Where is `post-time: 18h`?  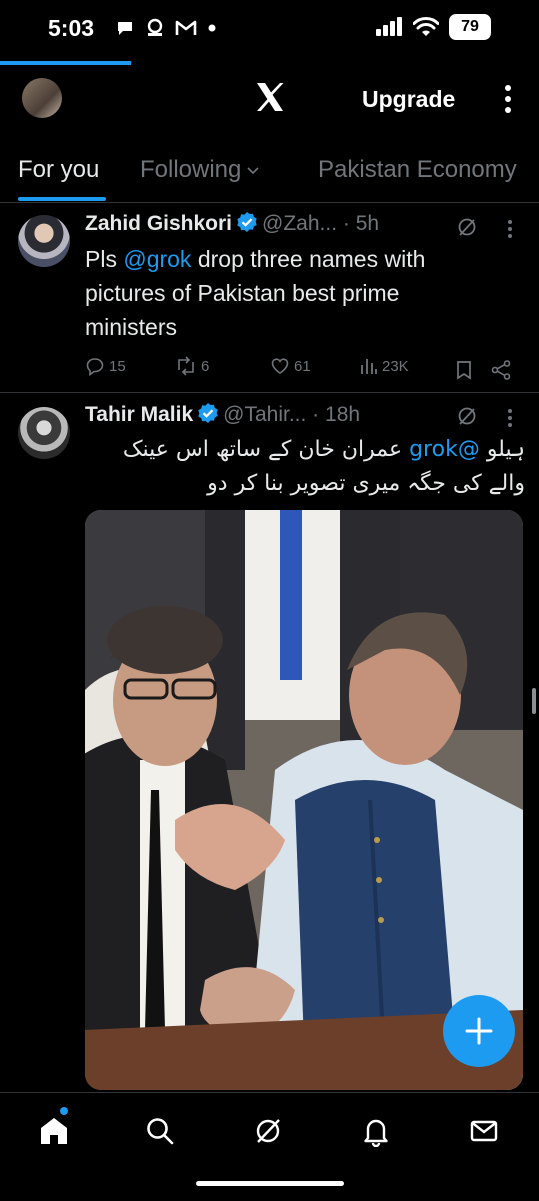
post-time: 18h is located at coordinates (343, 414).